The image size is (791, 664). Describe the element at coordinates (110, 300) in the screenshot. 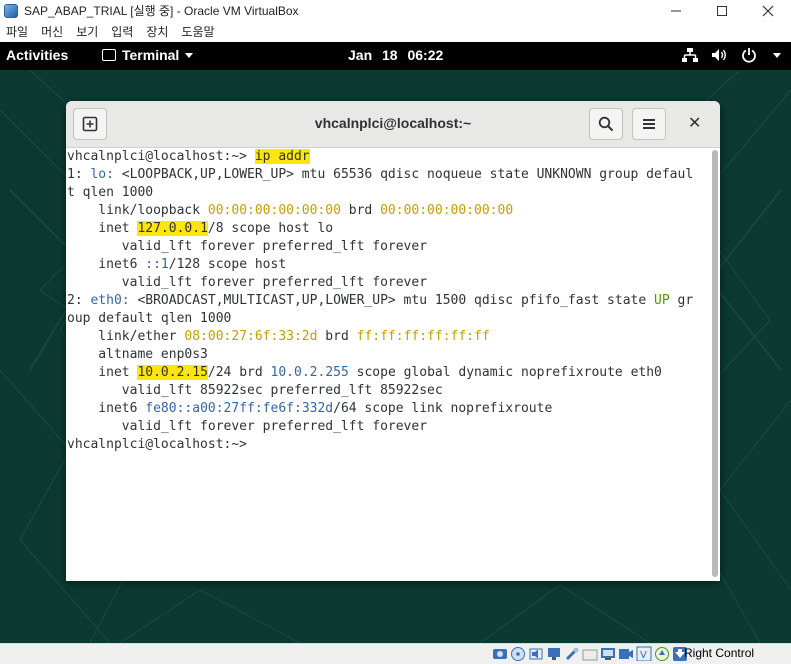

I see `interface-name-eth0: eth0:` at that location.